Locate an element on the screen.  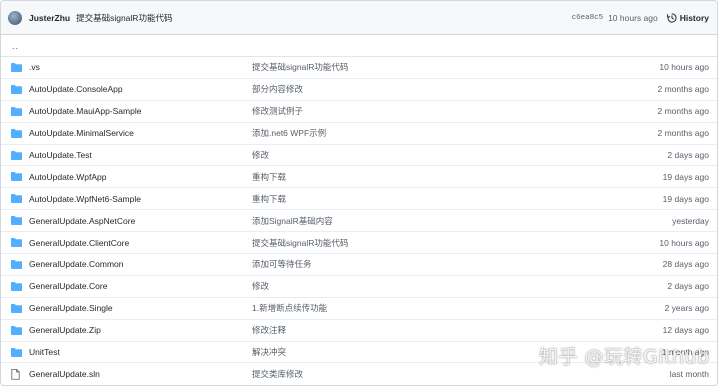
file-name-link: AutoUpdate.WpfApp is located at coordinates (68, 177).